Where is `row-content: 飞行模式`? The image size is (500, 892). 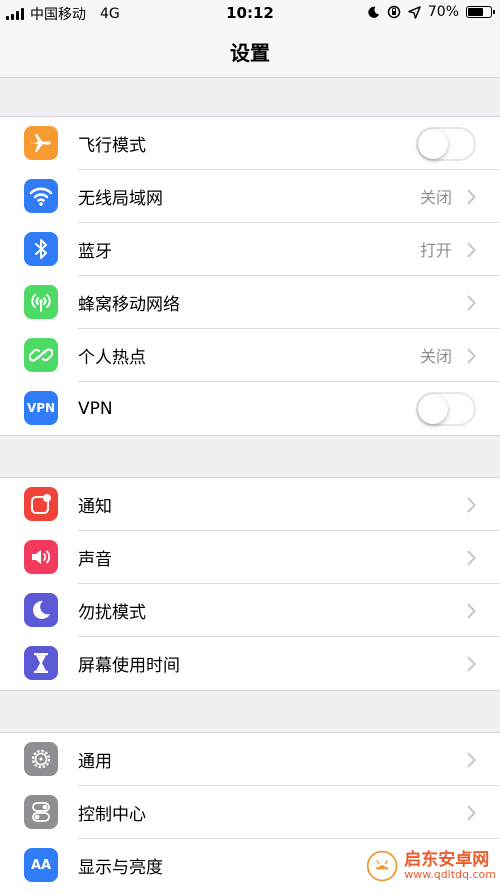
row-content: 飞行模式 is located at coordinates (289, 143).